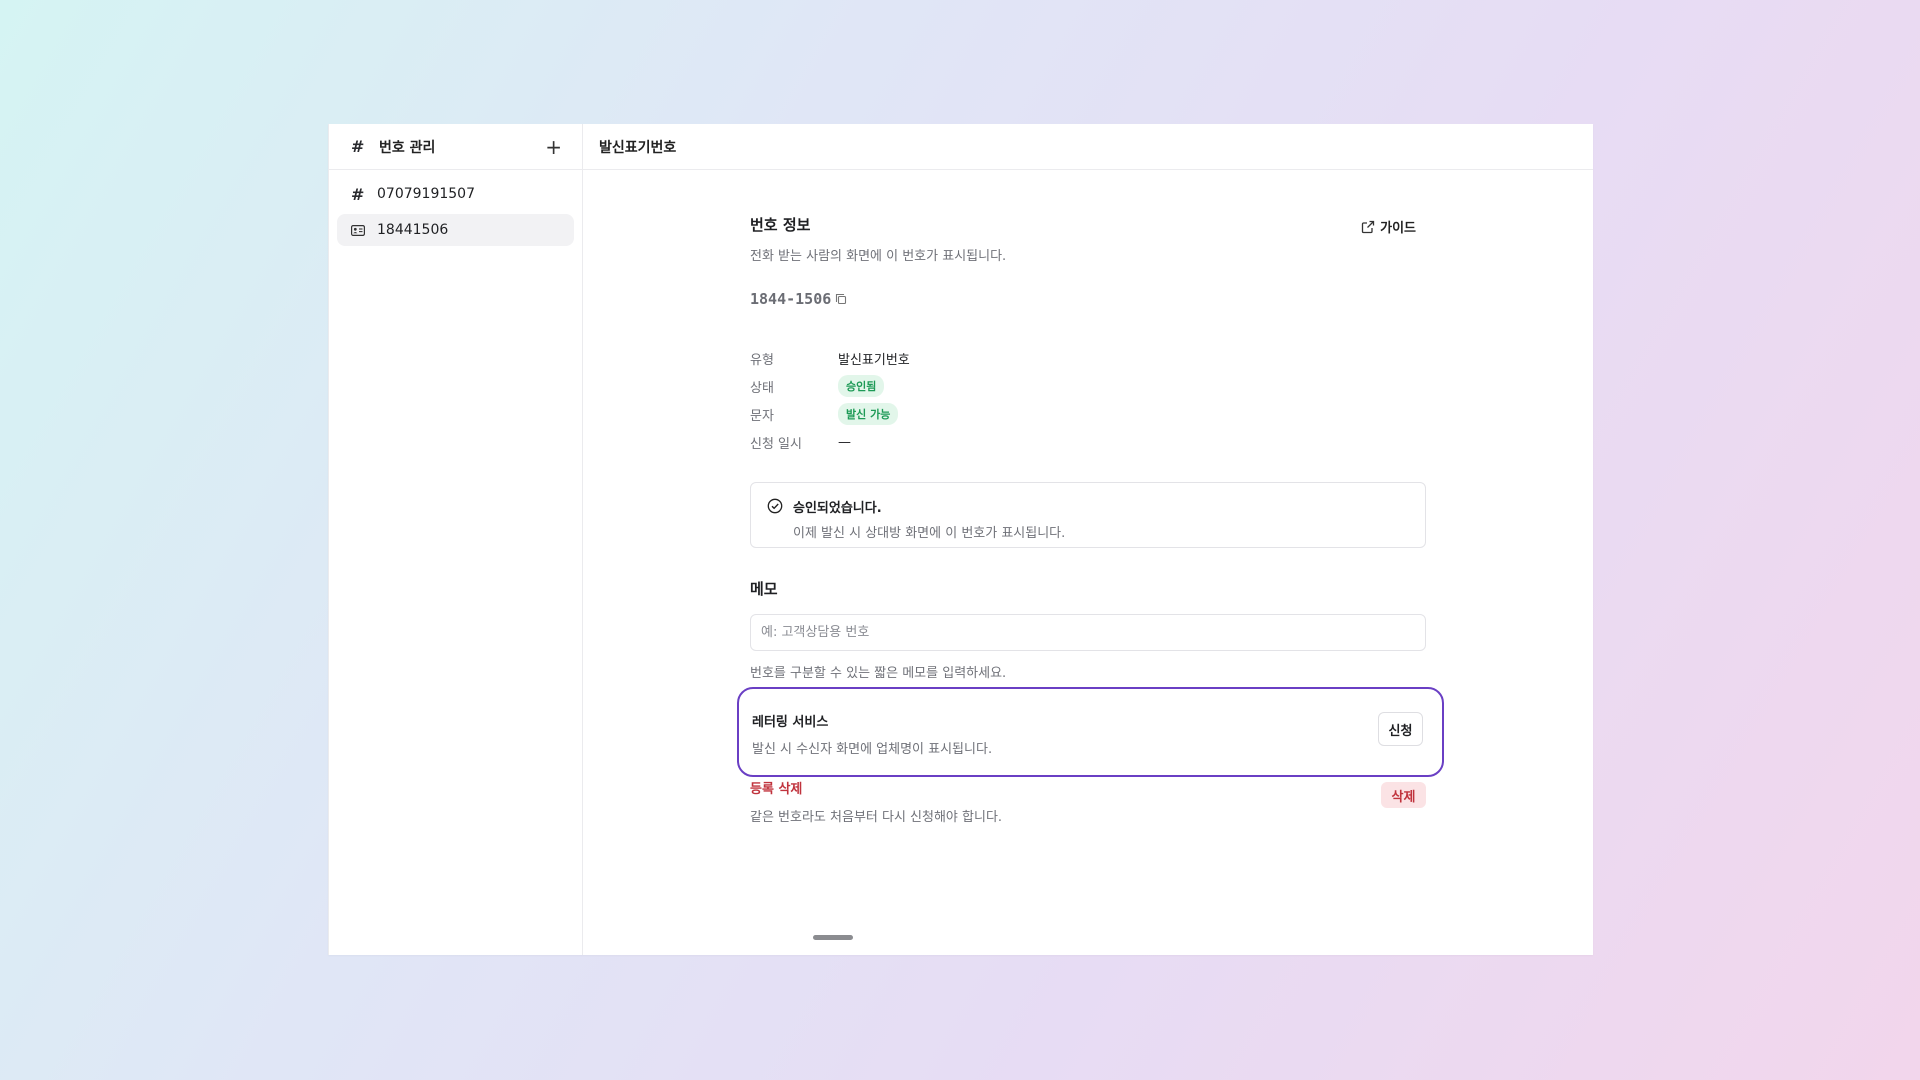  Describe the element at coordinates (776, 444) in the screenshot. I see `info-key: 신청 일시` at that location.